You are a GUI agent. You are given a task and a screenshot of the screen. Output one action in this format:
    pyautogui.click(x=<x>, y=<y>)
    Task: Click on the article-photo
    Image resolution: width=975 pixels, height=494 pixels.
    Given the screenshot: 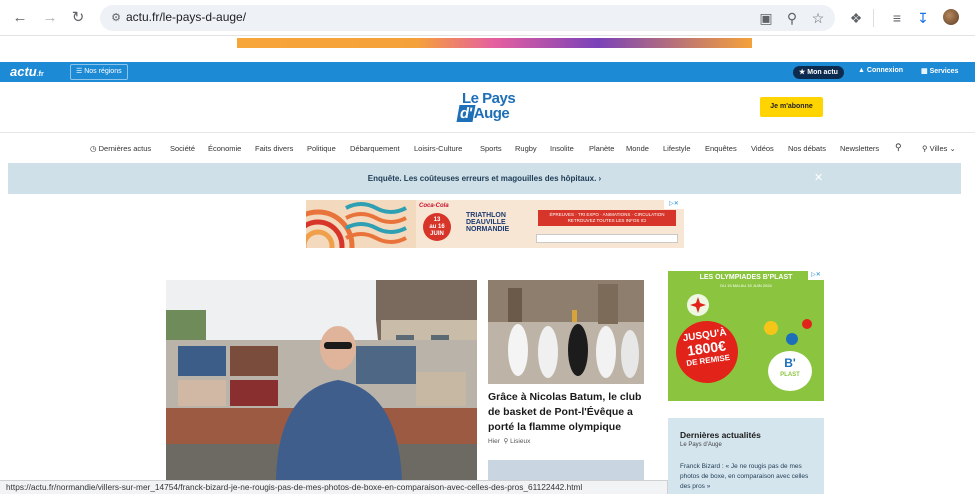 What is the action you would take?
    pyautogui.click(x=566, y=332)
    